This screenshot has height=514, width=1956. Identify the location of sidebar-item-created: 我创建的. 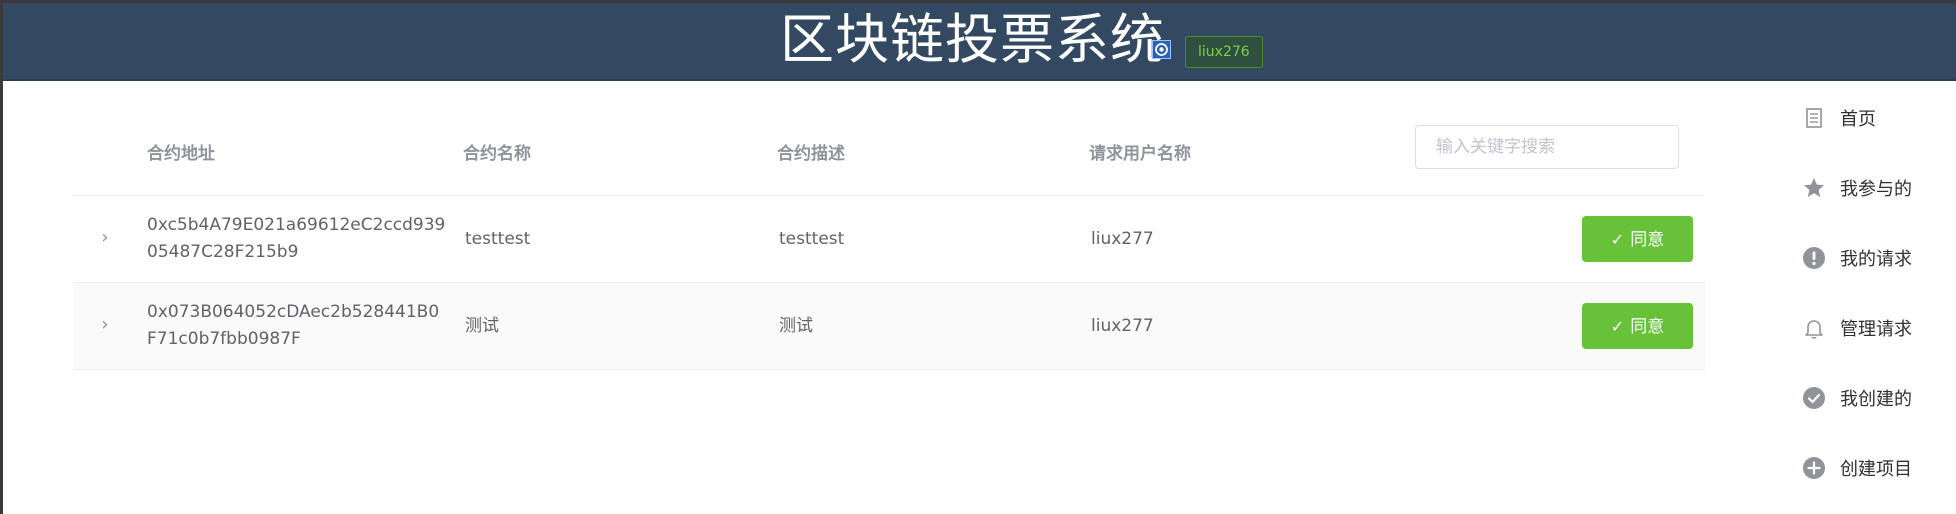
(1877, 398).